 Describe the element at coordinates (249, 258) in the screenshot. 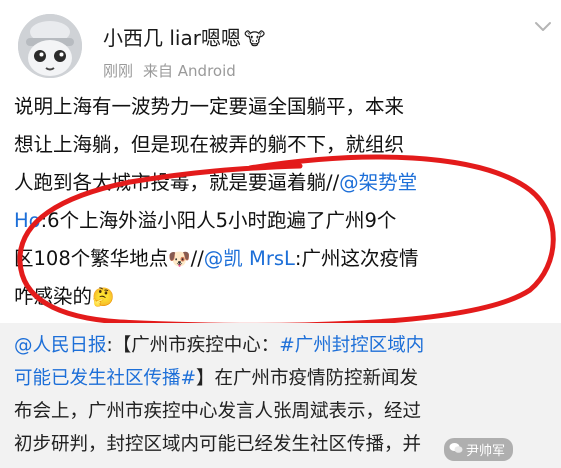

I see `mention-link: @凯 MrsL` at that location.